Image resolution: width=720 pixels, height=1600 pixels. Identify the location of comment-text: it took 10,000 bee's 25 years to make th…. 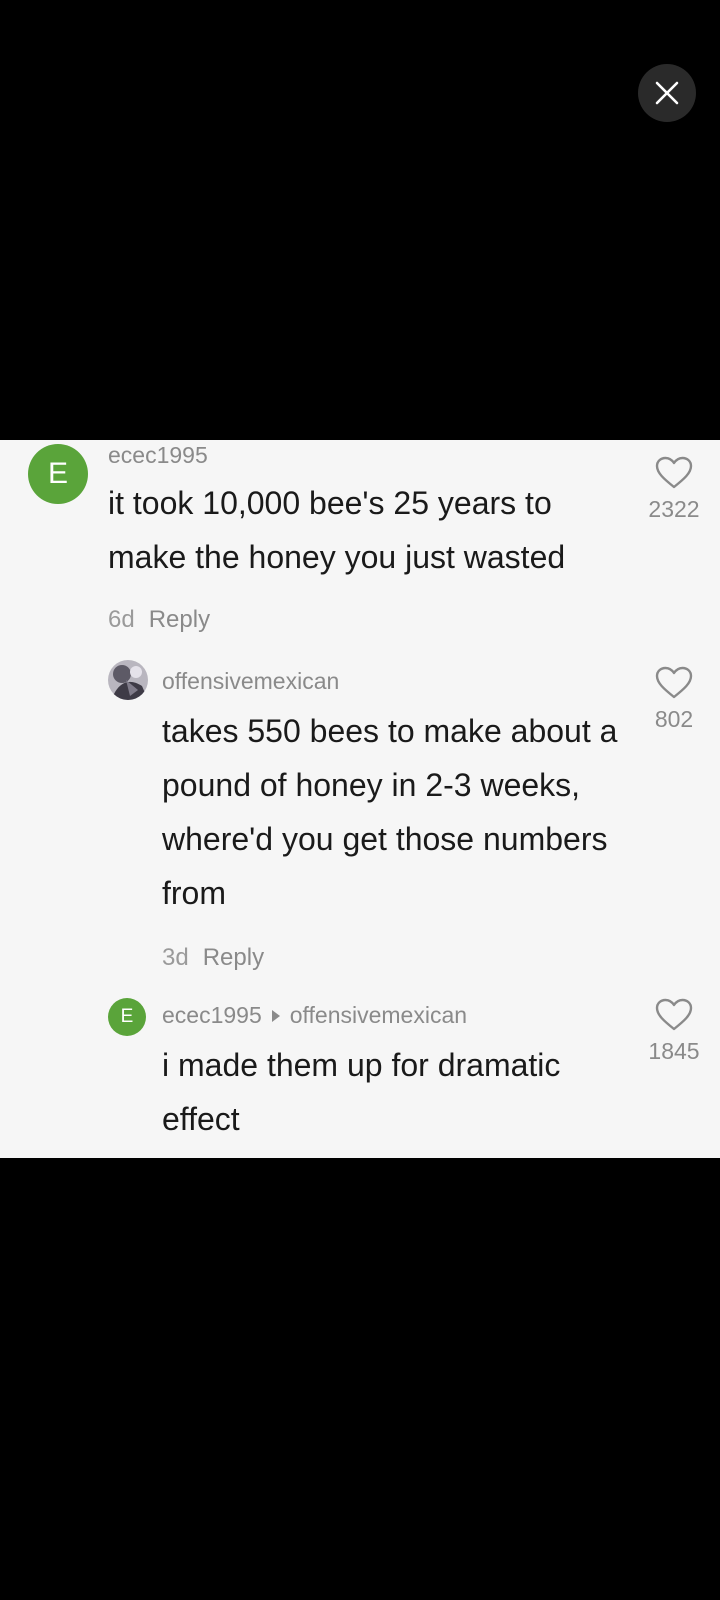
(337, 530).